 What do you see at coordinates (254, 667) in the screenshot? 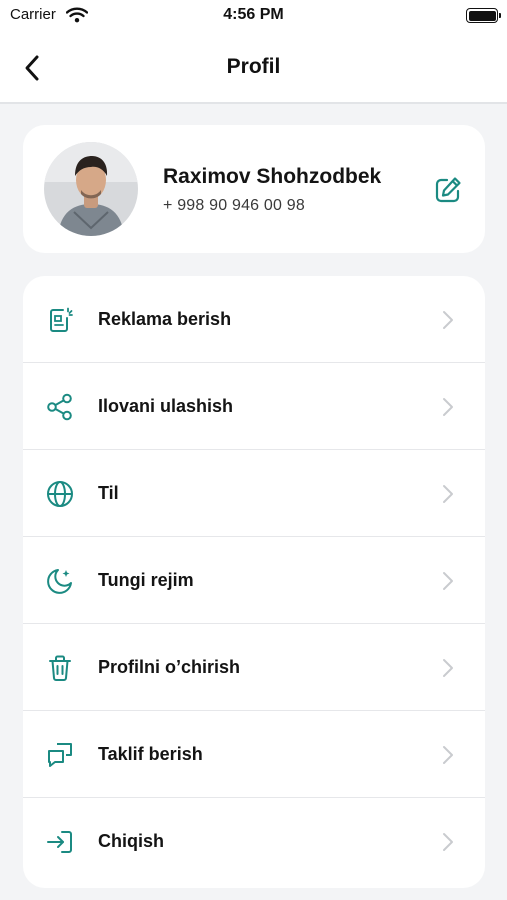
I see `menu-item-delete-profile: Profilni o’chirish` at bounding box center [254, 667].